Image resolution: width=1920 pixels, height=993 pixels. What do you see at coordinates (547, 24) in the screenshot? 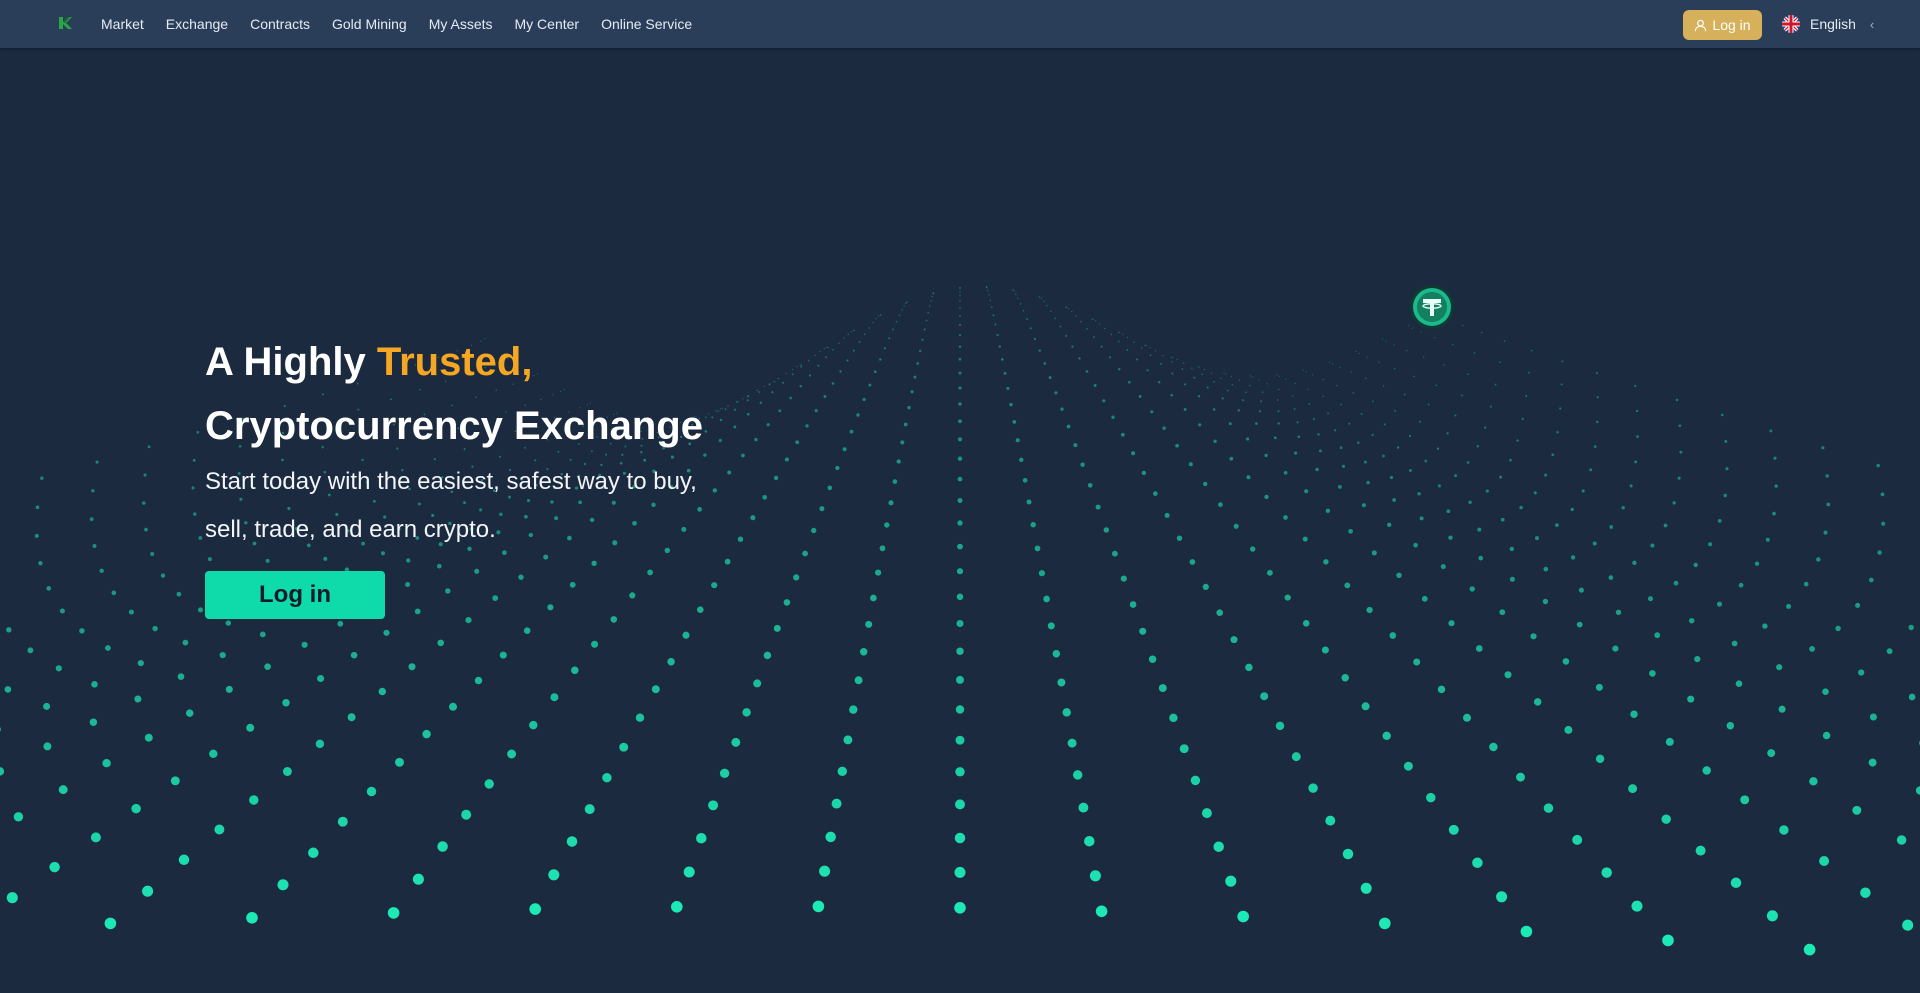
I see `nav-my-center: My Center` at bounding box center [547, 24].